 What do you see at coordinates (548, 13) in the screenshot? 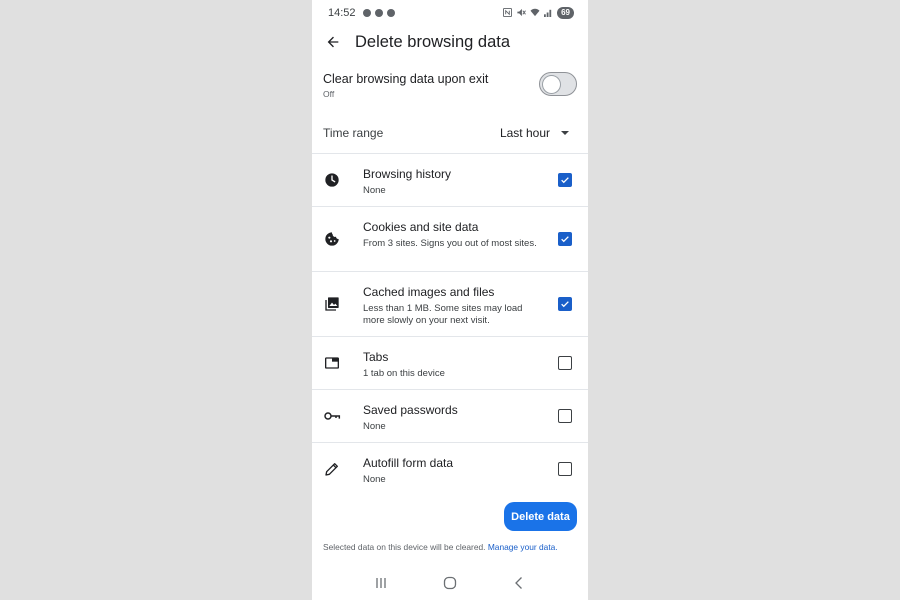
I see `signal-icon` at bounding box center [548, 13].